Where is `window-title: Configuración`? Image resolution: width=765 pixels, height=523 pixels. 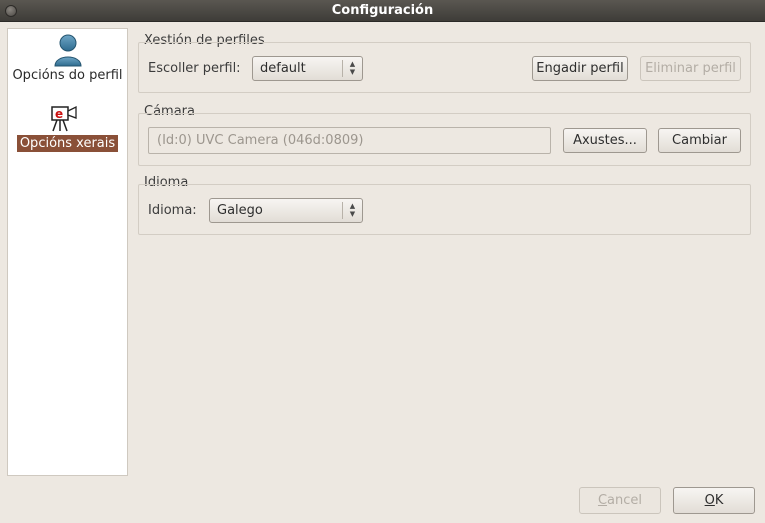 window-title: Configuración is located at coordinates (382, 10).